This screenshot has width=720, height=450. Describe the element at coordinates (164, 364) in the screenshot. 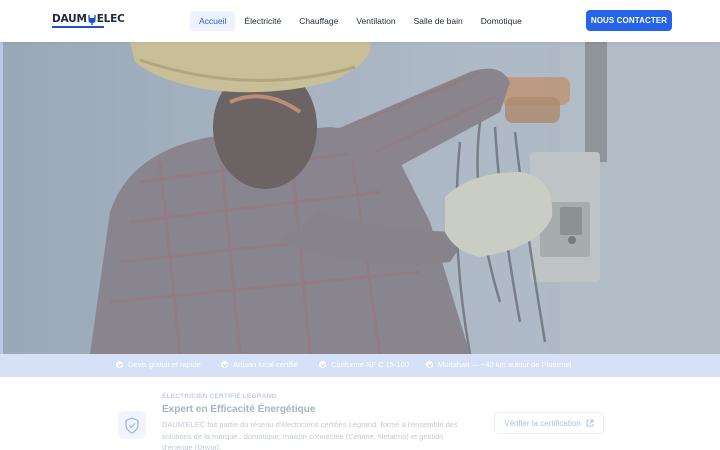

I see `trust-label: Devis gratuit et rapide` at that location.